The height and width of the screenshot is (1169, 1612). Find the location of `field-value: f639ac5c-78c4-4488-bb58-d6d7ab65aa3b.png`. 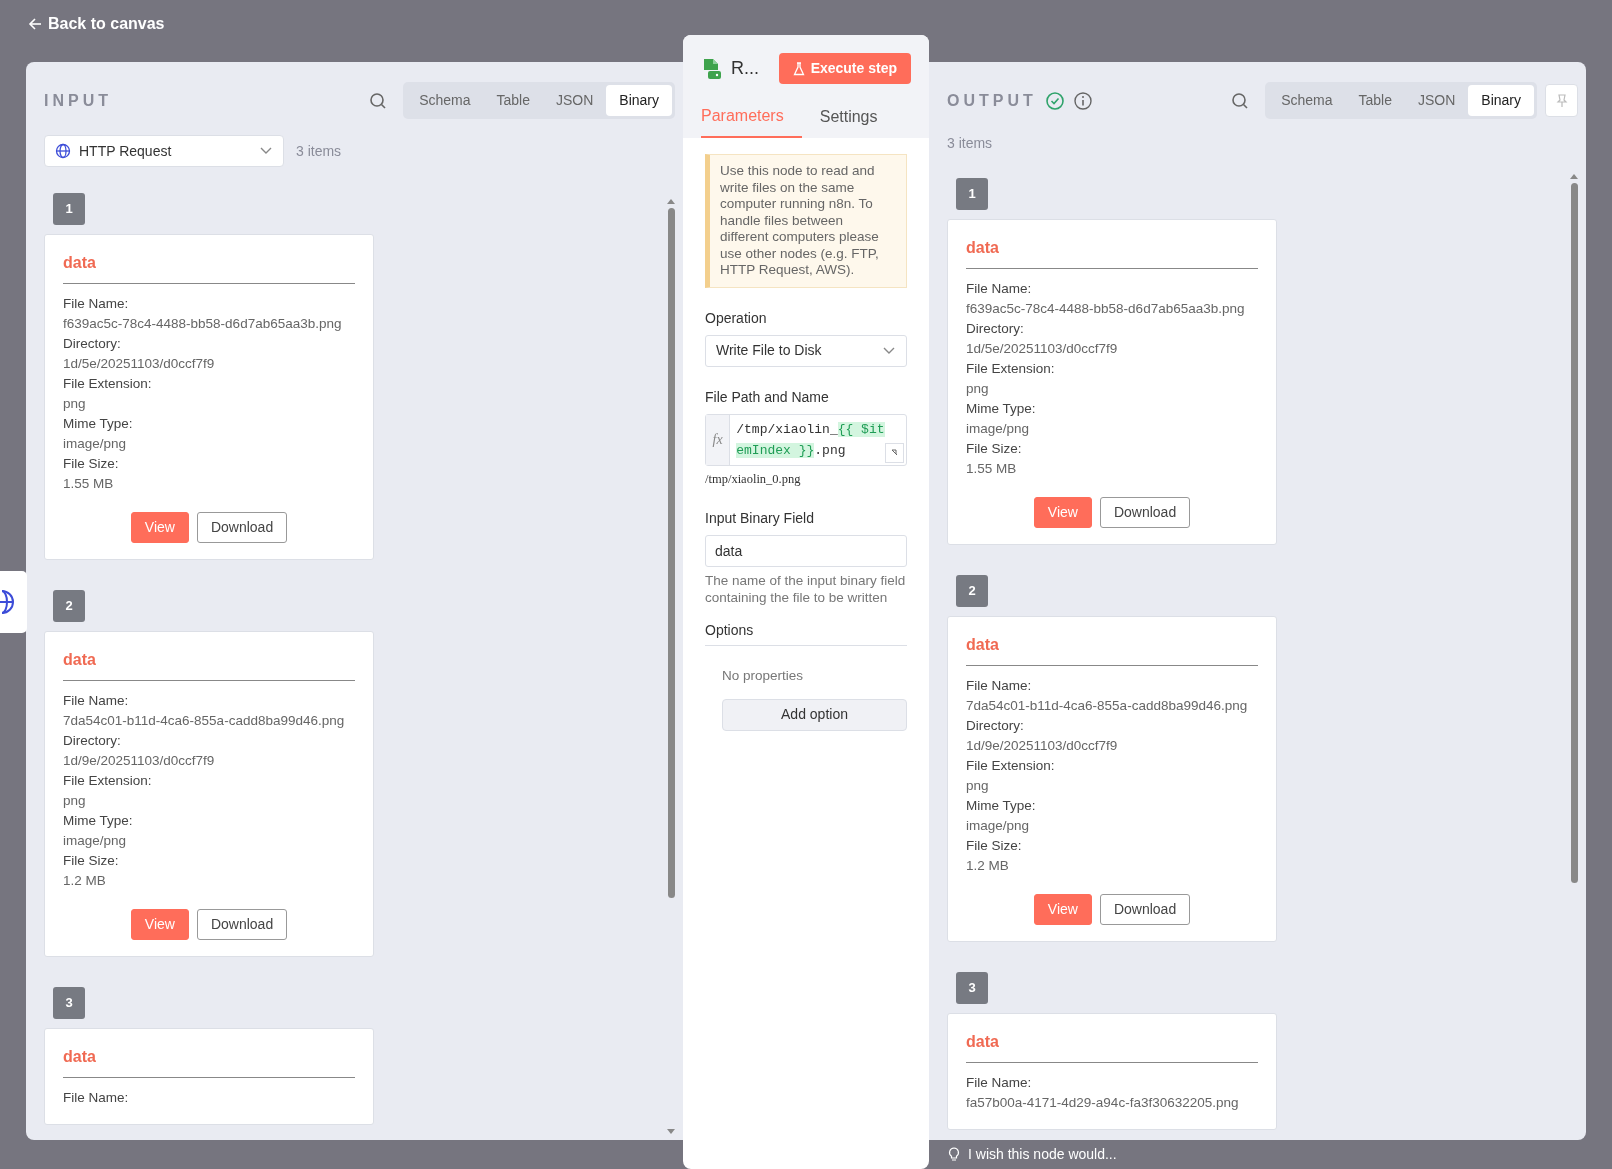

field-value: f639ac5c-78c4-4488-bb58-d6d7ab65aa3b.png is located at coordinates (1106, 309).